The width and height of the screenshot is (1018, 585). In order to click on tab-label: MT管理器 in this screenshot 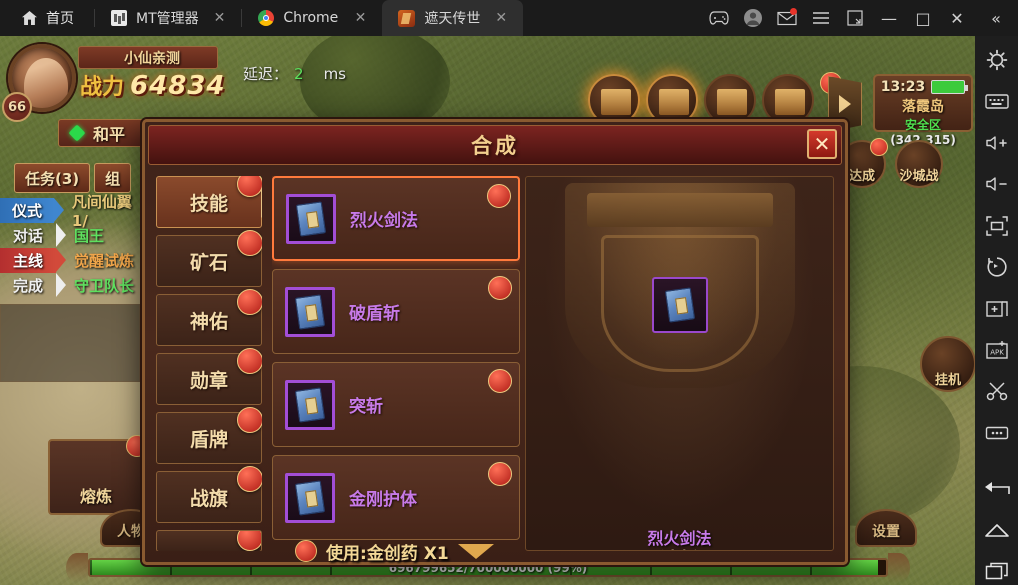, I will do `click(167, 19)`.